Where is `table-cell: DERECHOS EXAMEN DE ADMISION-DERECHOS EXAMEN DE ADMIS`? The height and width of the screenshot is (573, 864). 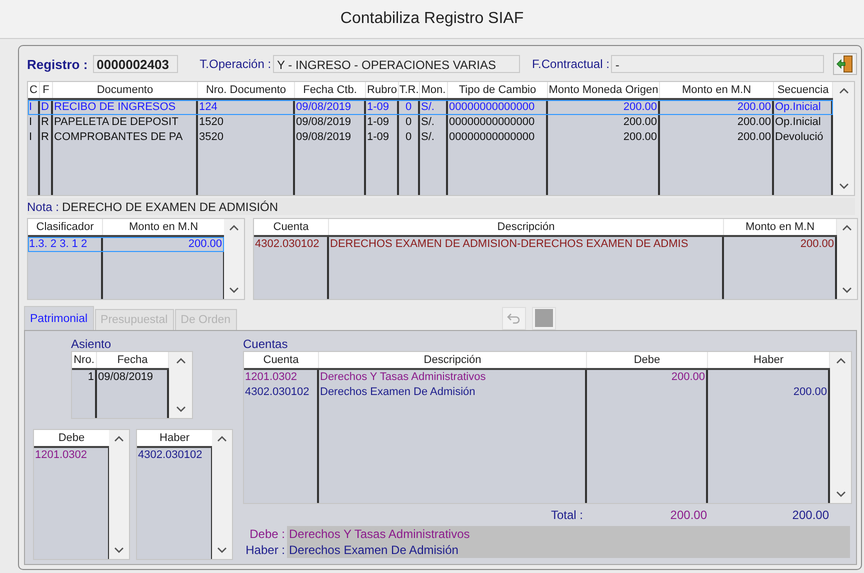
table-cell: DERECHOS EXAMEN DE ADMISION-DERECHOS EXAMEN DE ADMIS is located at coordinates (526, 244).